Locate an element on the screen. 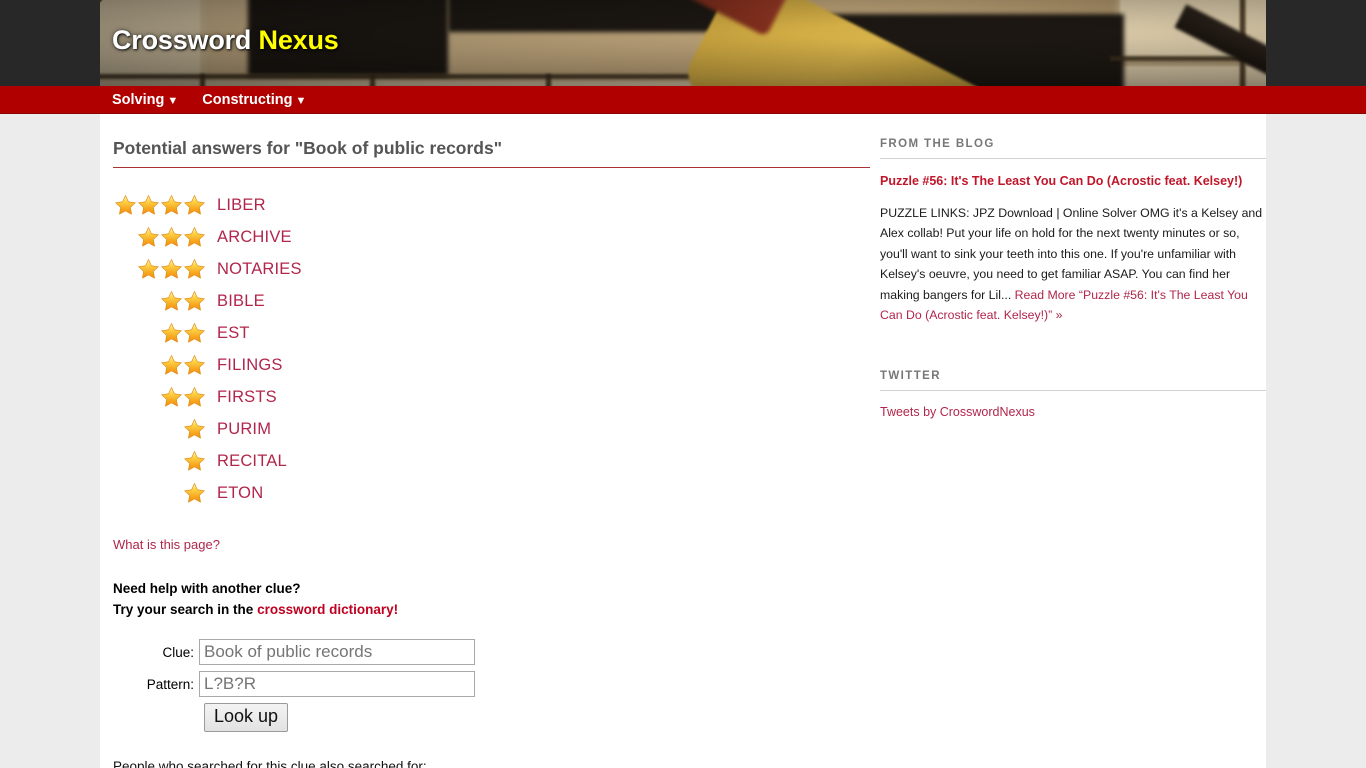 Image resolution: width=1366 pixels, height=768 pixels. nav-item-constructing: Constructing ▼ is located at coordinates (254, 100).